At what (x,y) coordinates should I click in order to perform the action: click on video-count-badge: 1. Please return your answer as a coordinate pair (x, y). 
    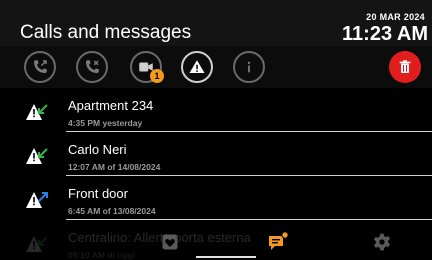
    Looking at the image, I should click on (157, 76).